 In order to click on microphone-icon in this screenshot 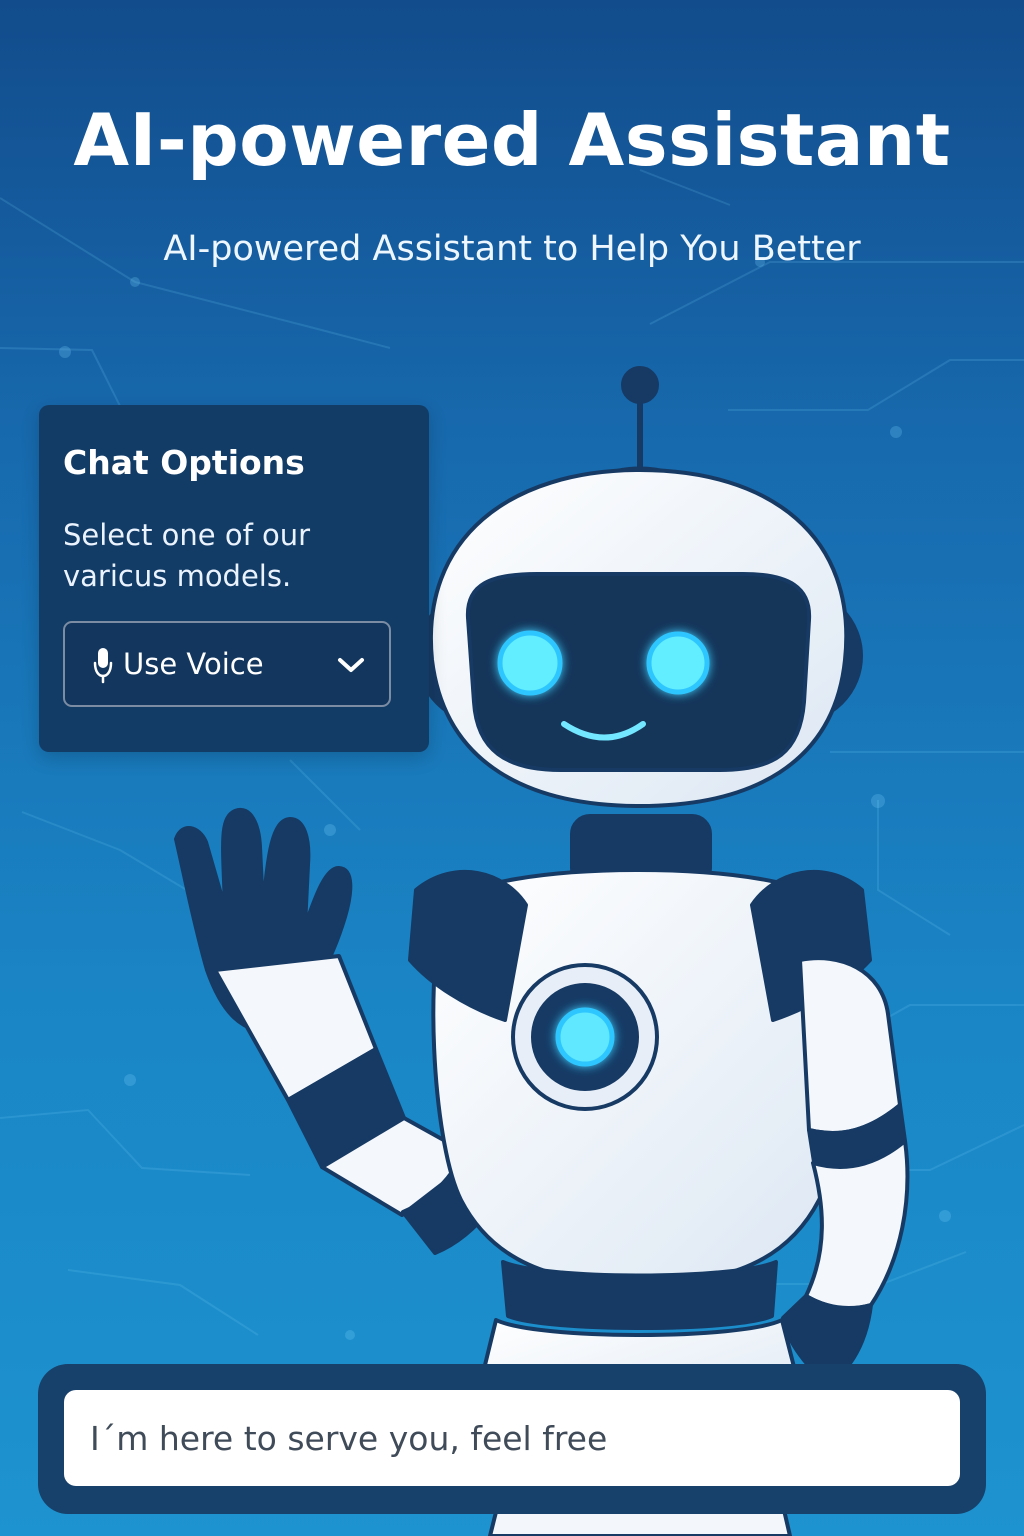, I will do `click(103, 664)`.